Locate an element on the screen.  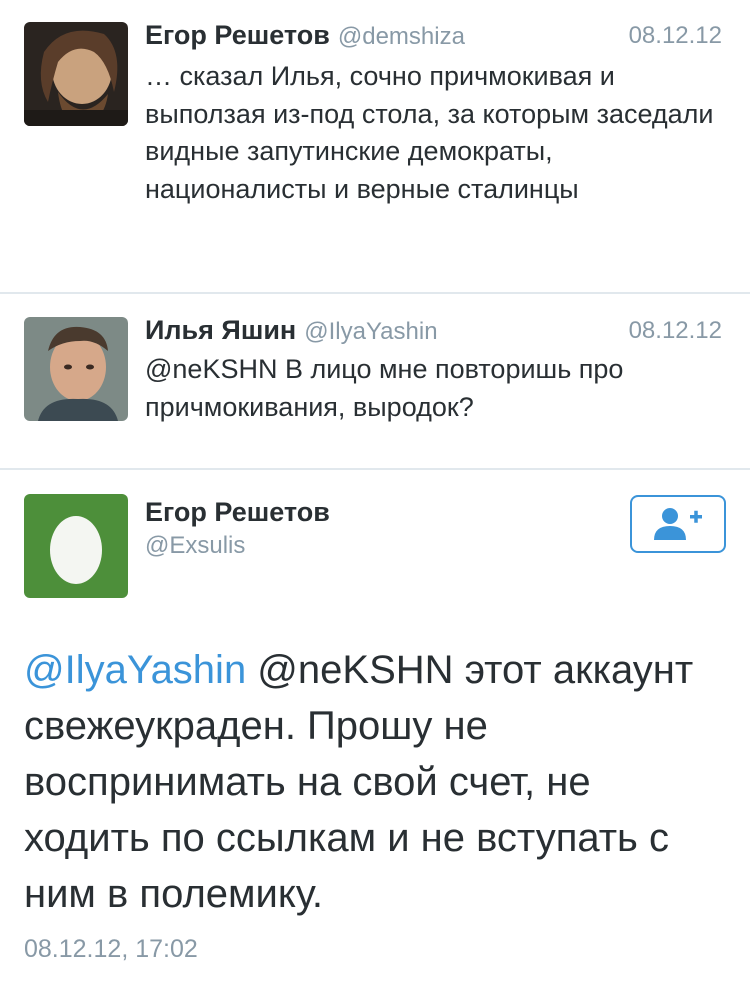
profile-handle: @Exsulis is located at coordinates (195, 546).